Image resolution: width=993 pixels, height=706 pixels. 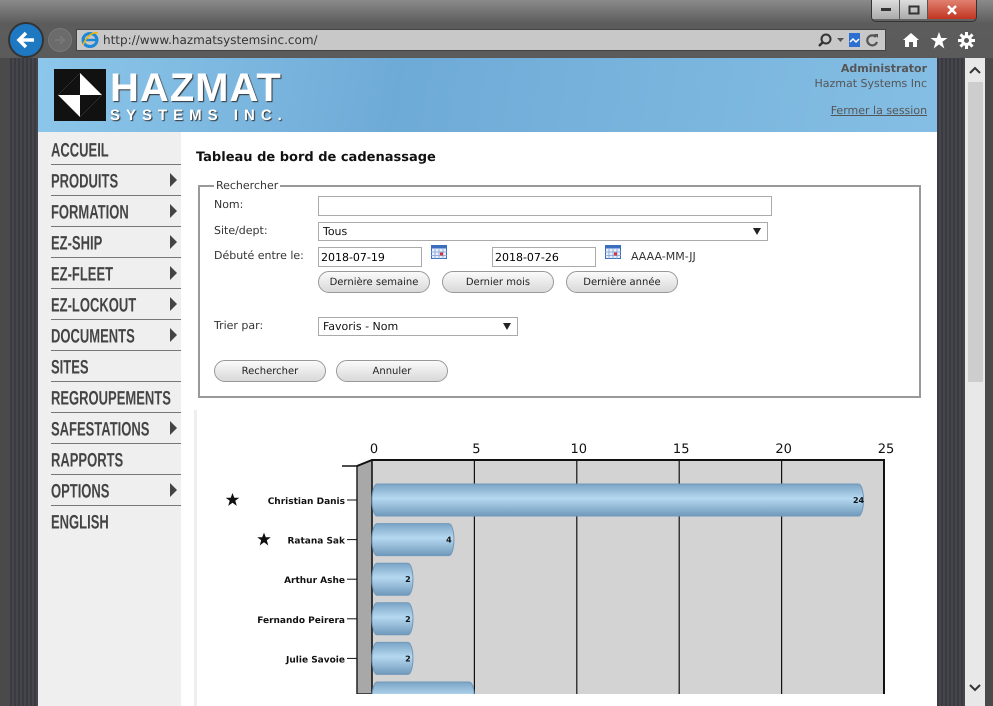 What do you see at coordinates (975, 232) in the screenshot?
I see `scrollbar-thumb` at bounding box center [975, 232].